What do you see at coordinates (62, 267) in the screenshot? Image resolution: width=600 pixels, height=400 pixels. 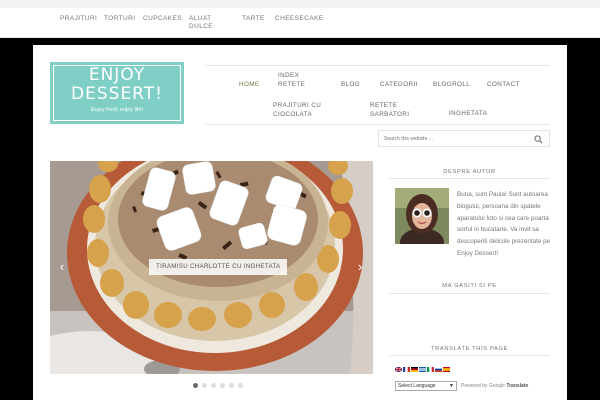 I see `slider-prev-icon: ‹` at bounding box center [62, 267].